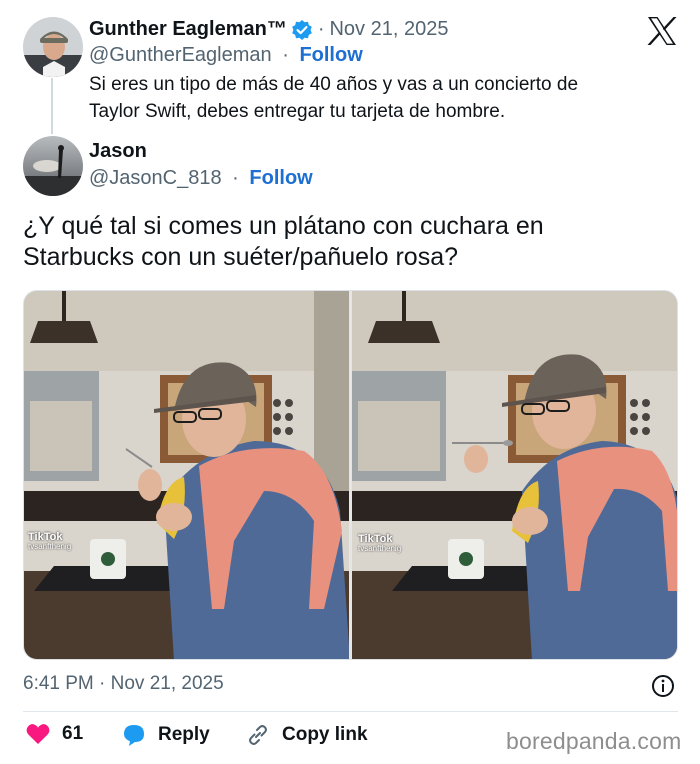  I want to click on reply-label: Reply, so click(184, 734).